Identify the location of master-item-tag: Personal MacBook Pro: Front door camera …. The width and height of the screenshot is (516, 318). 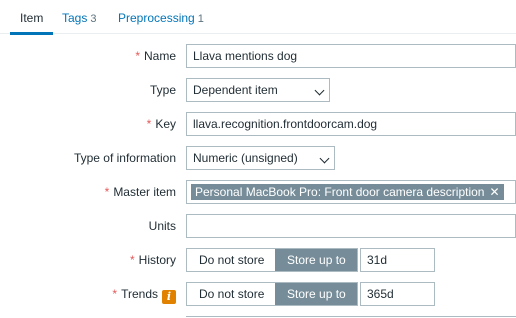
(347, 192).